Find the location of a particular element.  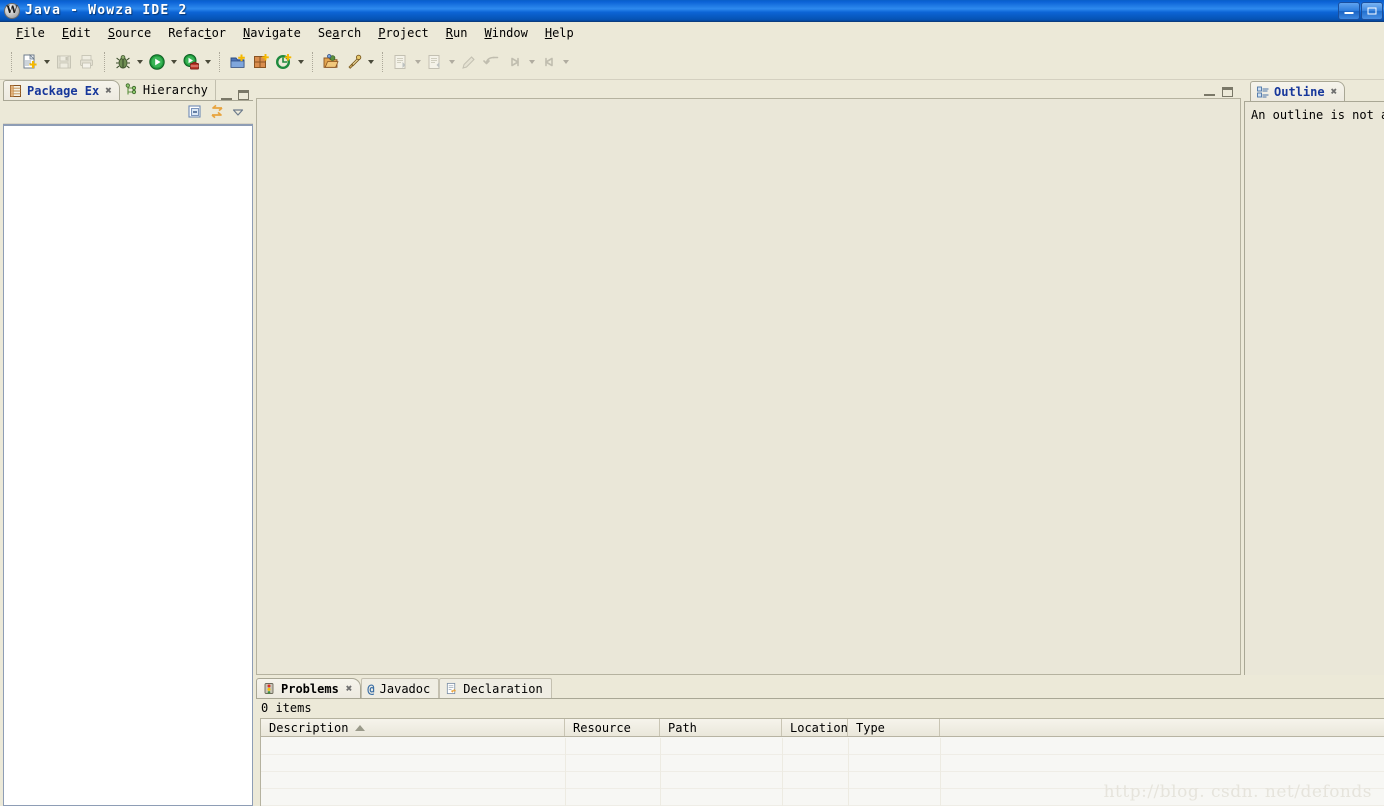

problems-items-count: 0 items is located at coordinates (820, 708).